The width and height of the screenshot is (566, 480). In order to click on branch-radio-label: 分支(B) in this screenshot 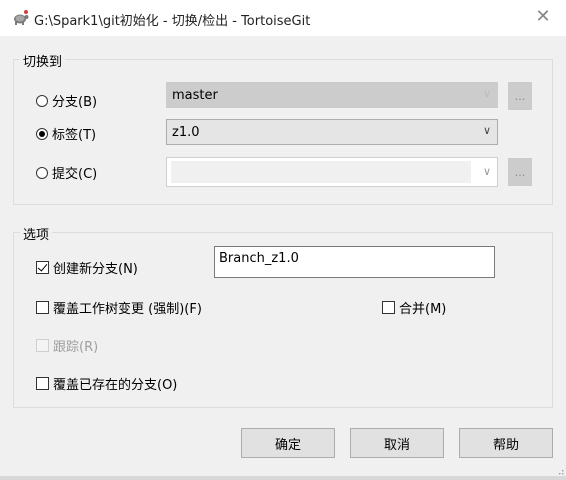, I will do `click(75, 102)`.